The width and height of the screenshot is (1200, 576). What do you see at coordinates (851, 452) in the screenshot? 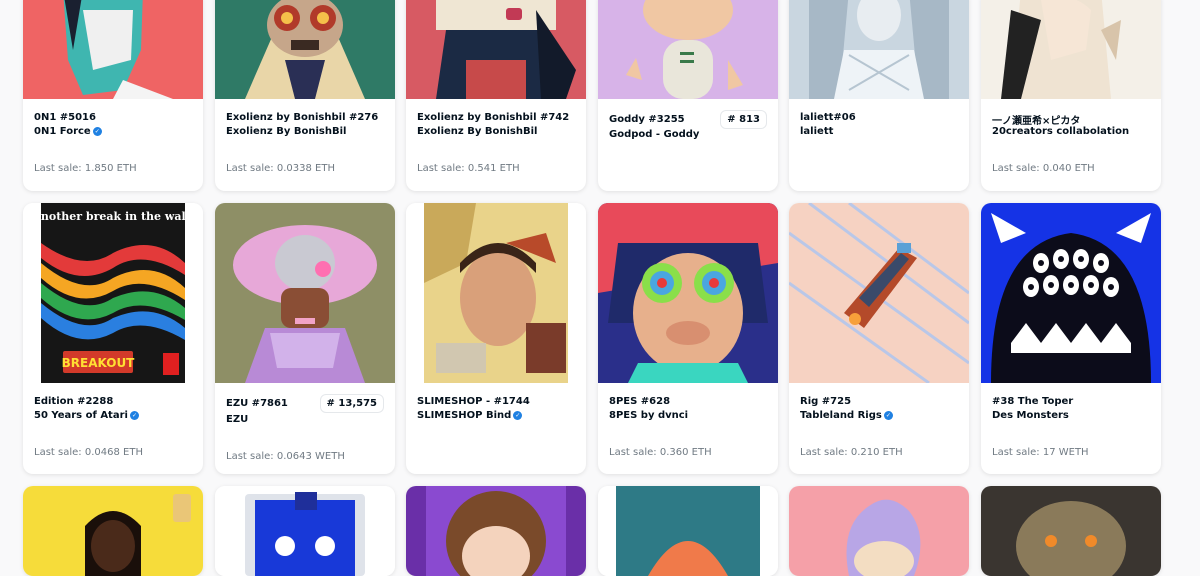
I see `last-sale: Last sale: 0.210 ETH` at bounding box center [851, 452].